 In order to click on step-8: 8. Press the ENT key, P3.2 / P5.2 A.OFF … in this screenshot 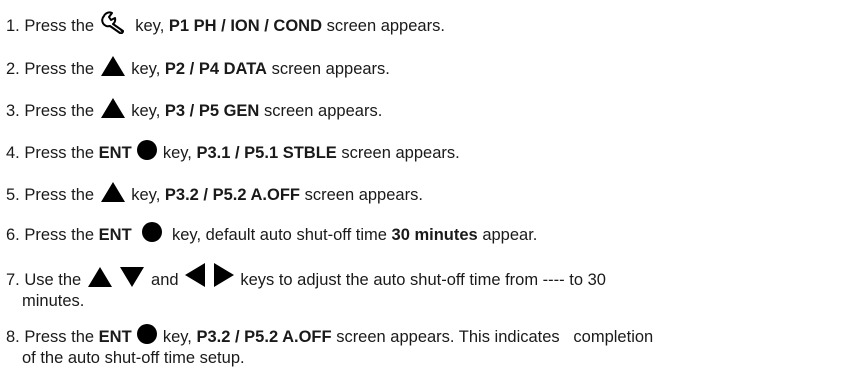, I will do `click(329, 345)`.